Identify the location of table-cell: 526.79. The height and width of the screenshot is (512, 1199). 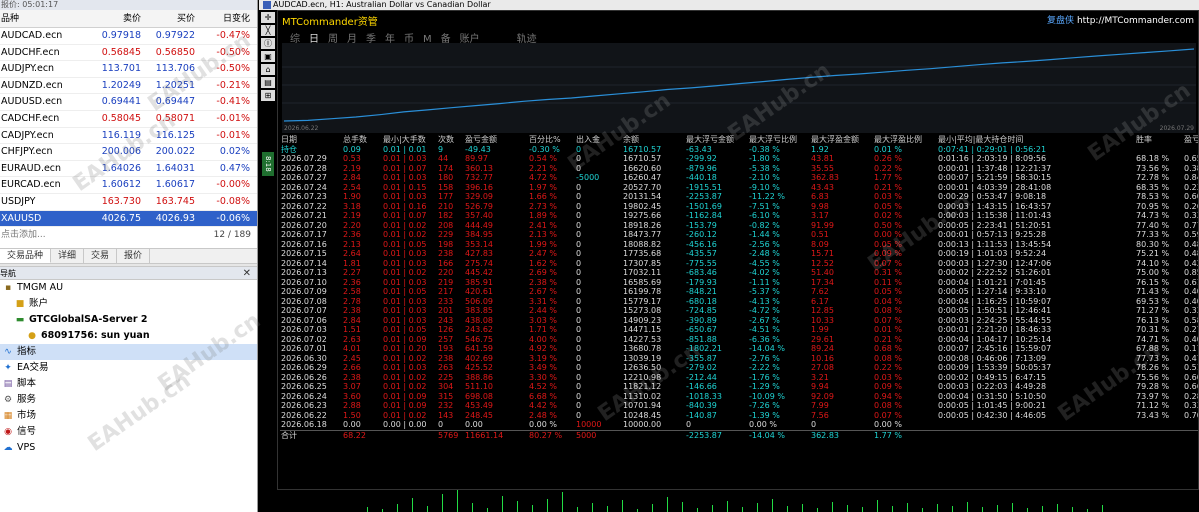
(479, 206).